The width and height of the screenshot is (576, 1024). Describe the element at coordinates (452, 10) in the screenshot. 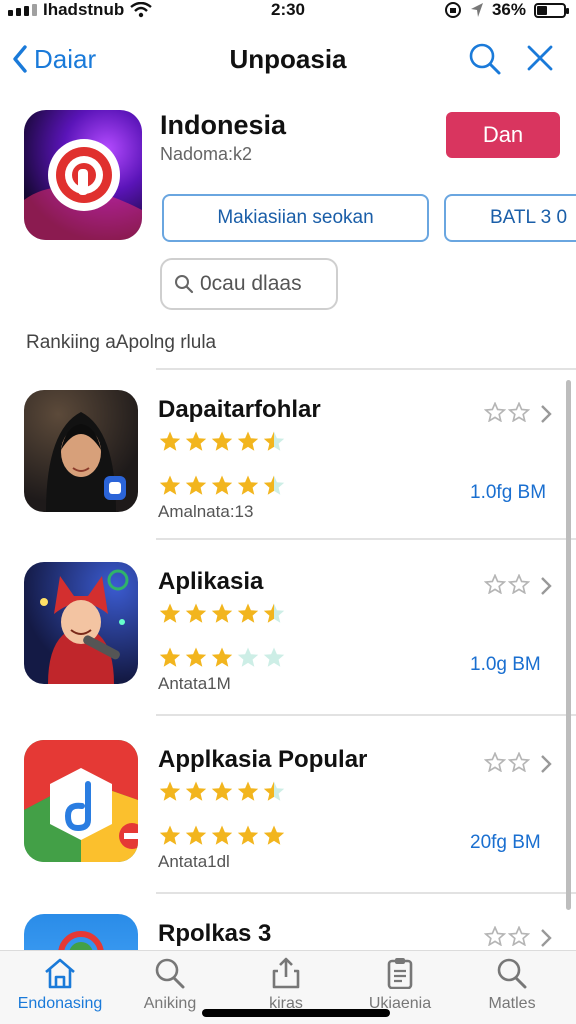

I see `lock-rotation-icon` at that location.